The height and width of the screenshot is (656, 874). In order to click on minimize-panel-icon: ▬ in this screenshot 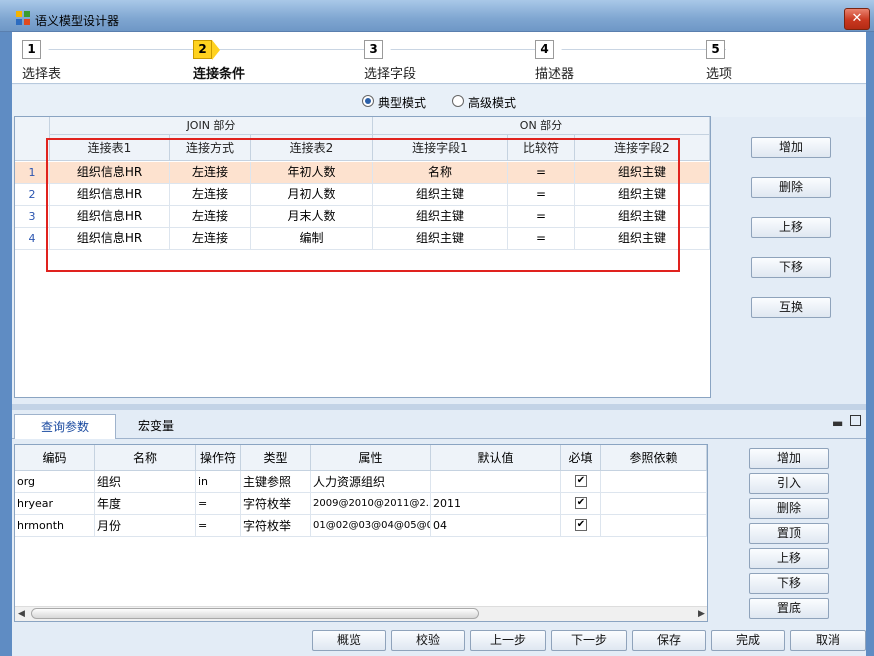, I will do `click(837, 423)`.